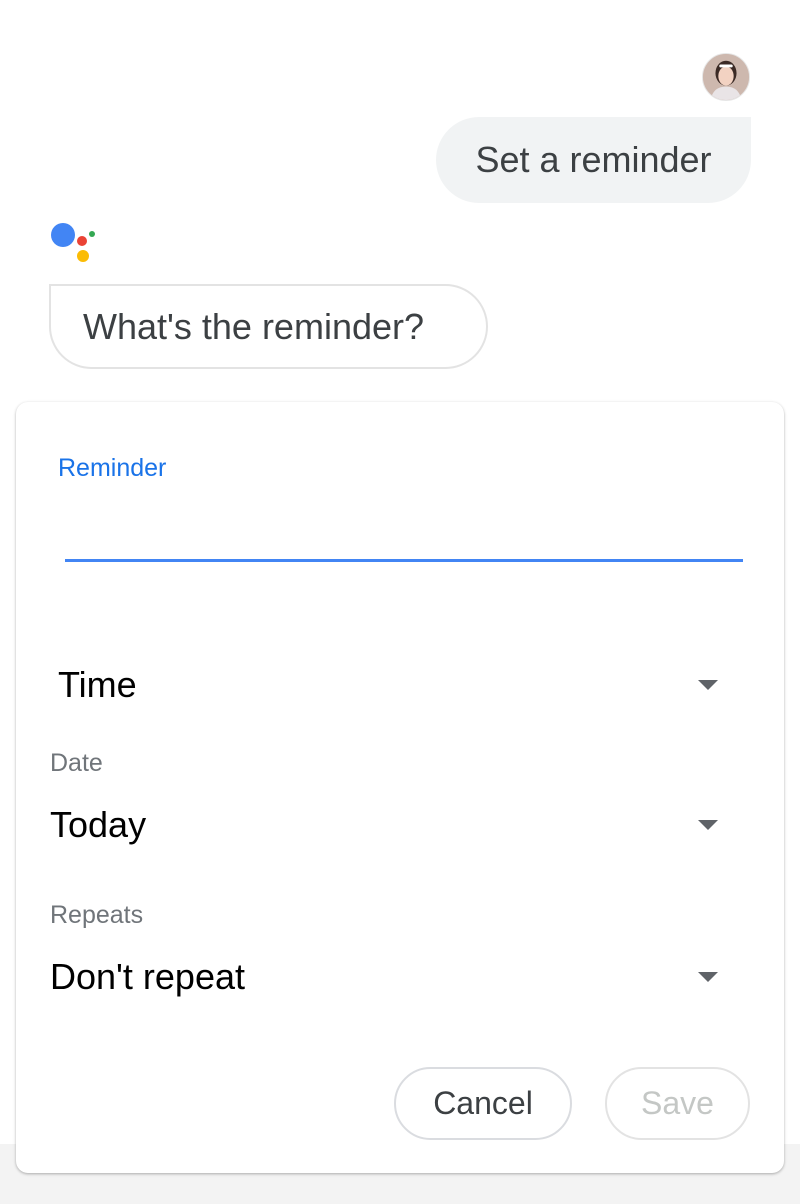 This screenshot has width=800, height=1204. I want to click on time-dropdown: Time, so click(404, 685).